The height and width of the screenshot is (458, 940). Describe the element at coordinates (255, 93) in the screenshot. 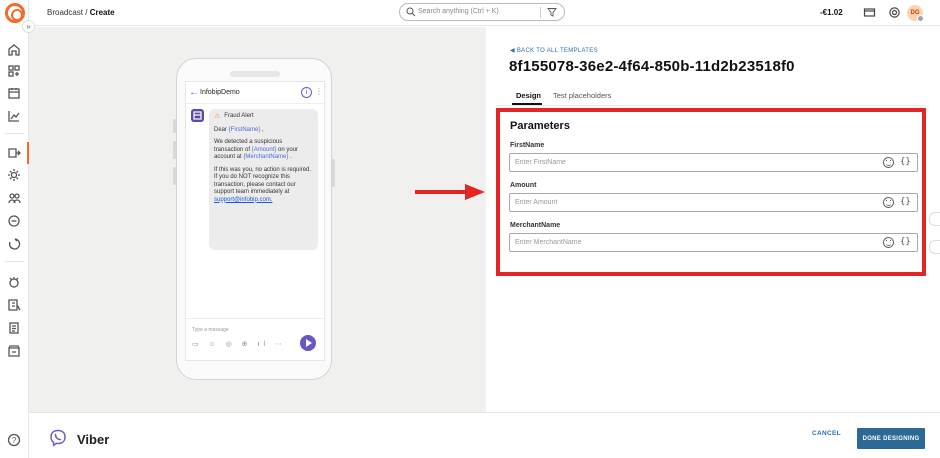

I see `chat-header: ← InfobipDemo i ⋮` at that location.